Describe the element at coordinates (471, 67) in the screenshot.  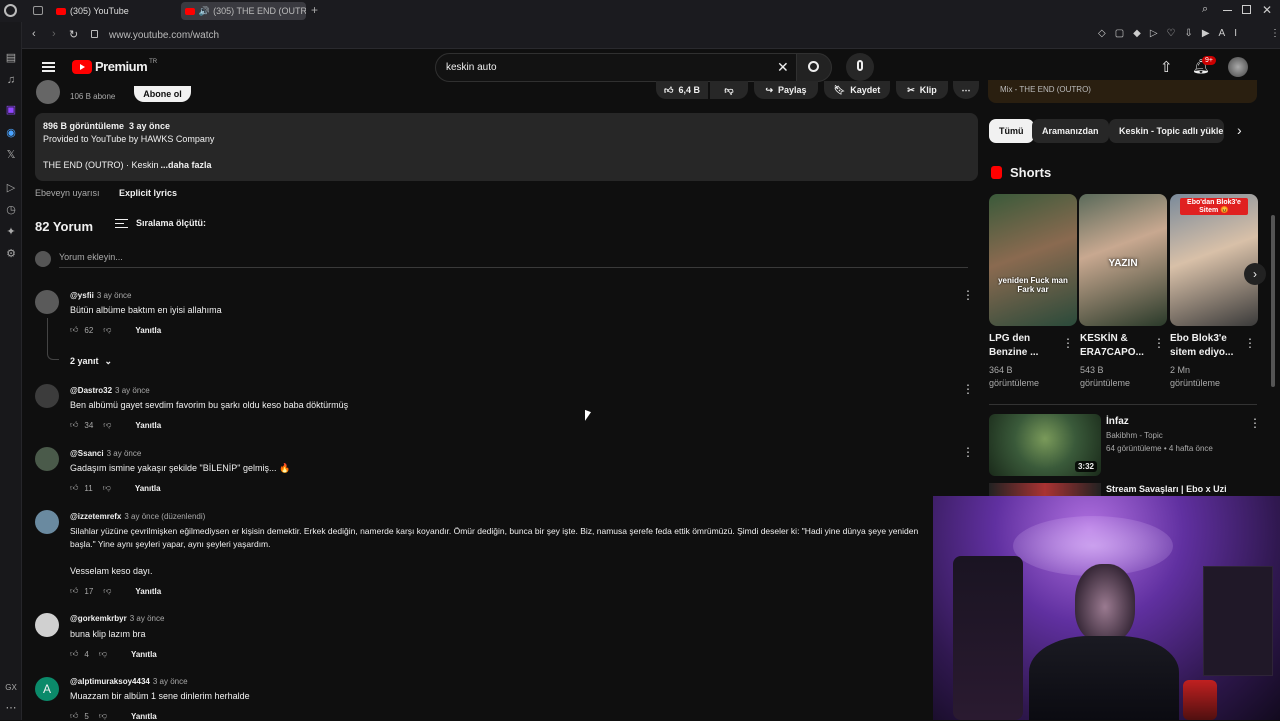
I see `search-input: keskin auto` at that location.